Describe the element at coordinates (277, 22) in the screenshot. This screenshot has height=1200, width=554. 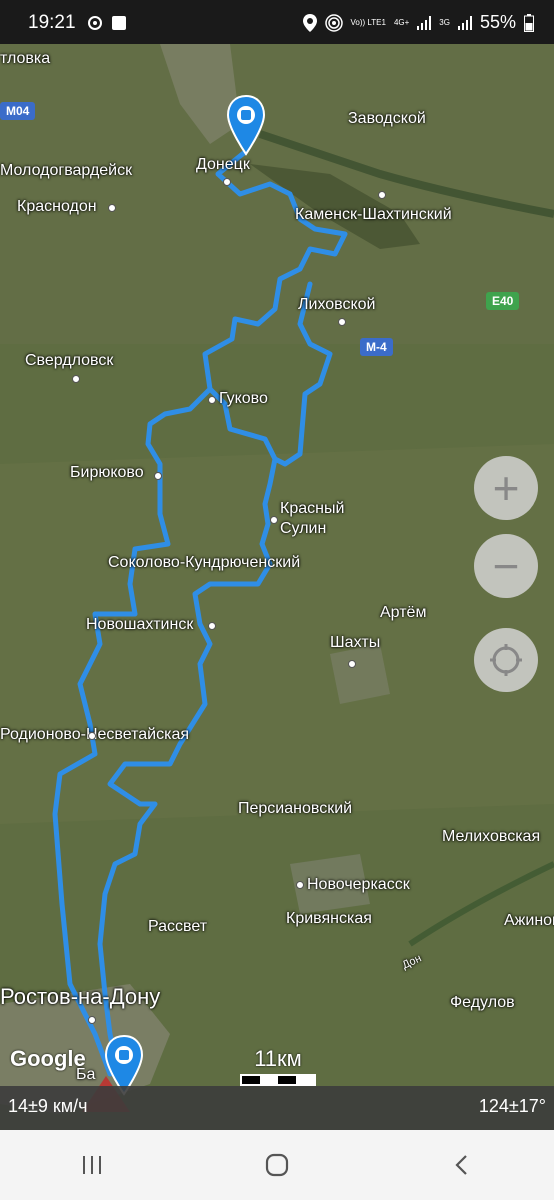
I see `status-bar: 19:21 Vo)) LTE1 4G+ 3G 55%` at that location.